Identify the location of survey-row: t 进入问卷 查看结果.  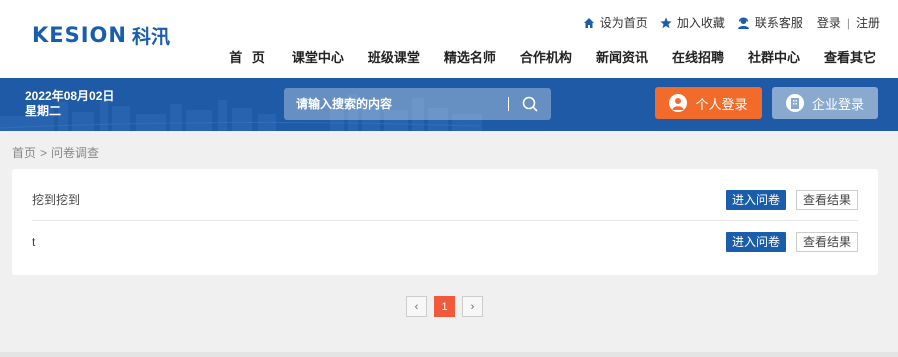
(445, 242).